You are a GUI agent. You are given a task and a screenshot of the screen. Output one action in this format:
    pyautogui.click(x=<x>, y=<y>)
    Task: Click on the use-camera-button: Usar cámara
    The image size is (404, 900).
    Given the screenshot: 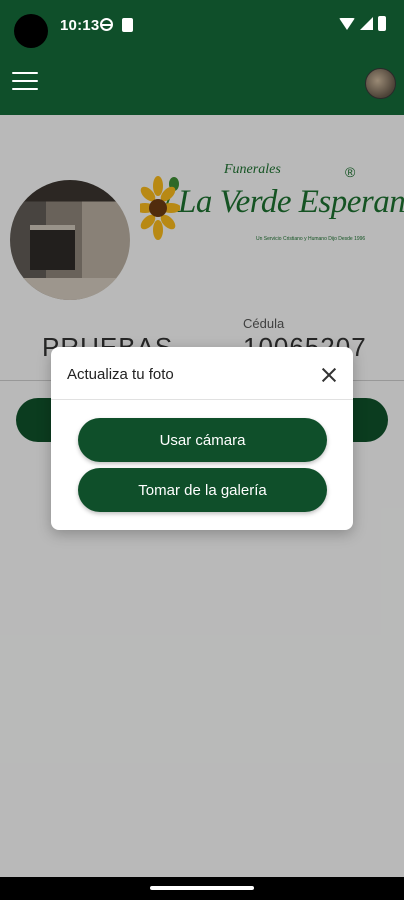 What is the action you would take?
    pyautogui.click(x=202, y=440)
    